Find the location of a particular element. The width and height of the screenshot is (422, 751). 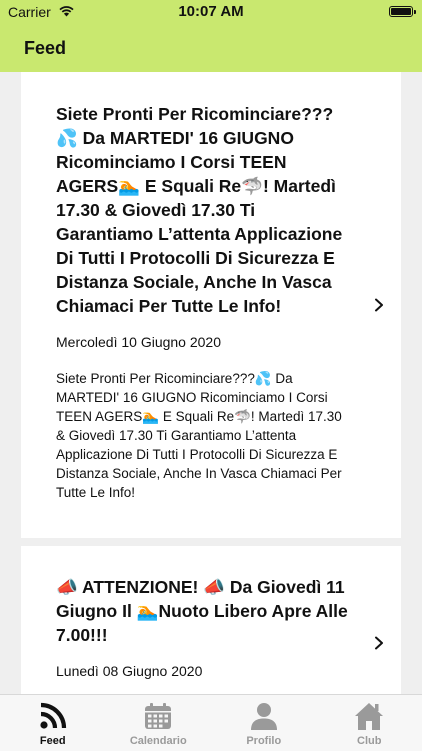

tab-calendario: Calendario is located at coordinates (159, 723).